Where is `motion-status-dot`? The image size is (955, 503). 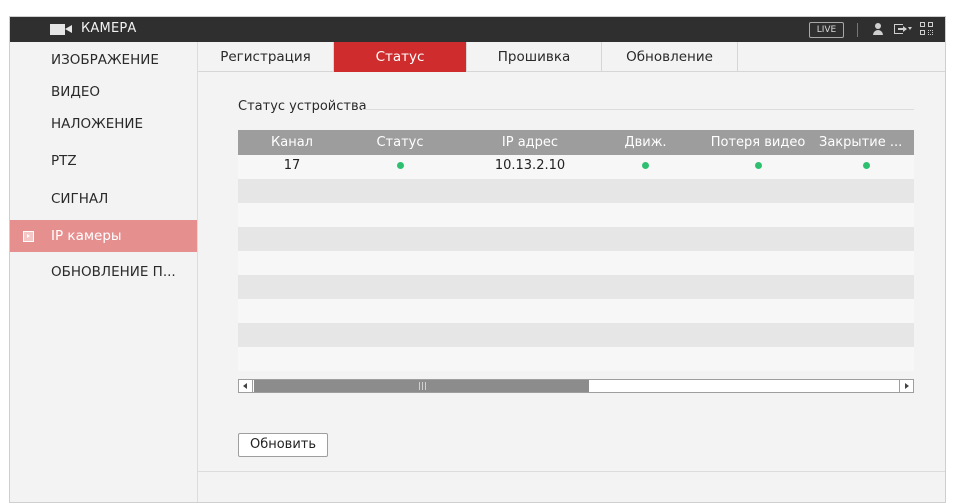
motion-status-dot is located at coordinates (645, 165).